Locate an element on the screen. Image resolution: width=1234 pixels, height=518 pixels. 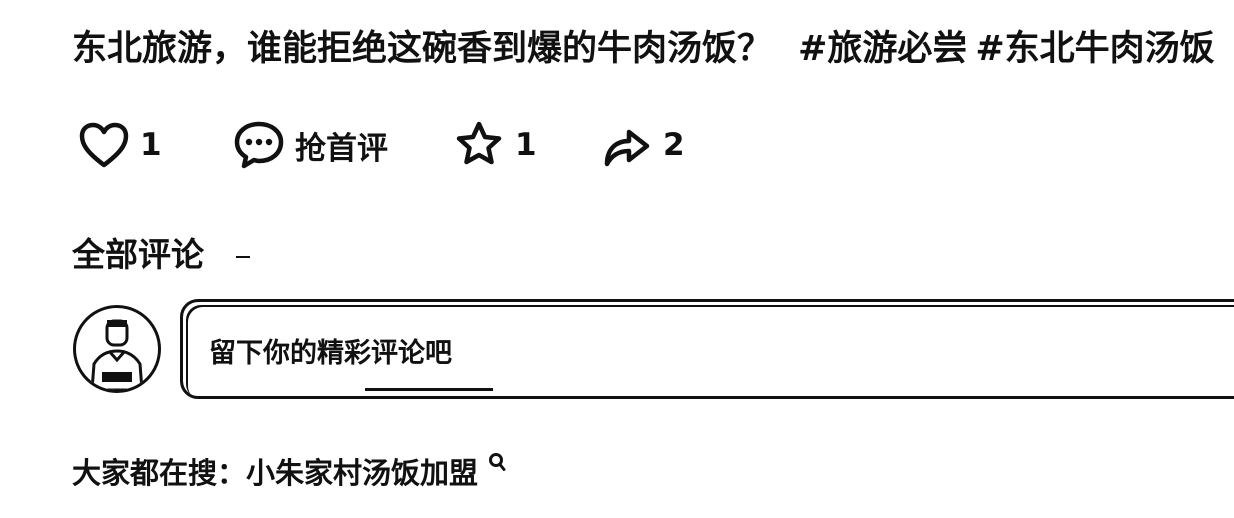
post-title-line: 东北旅游，谁能拒绝这碗香到爆的牛肉汤饭？ #旅游必尝 #东北牛肉汤饭 is located at coordinates (643, 45).